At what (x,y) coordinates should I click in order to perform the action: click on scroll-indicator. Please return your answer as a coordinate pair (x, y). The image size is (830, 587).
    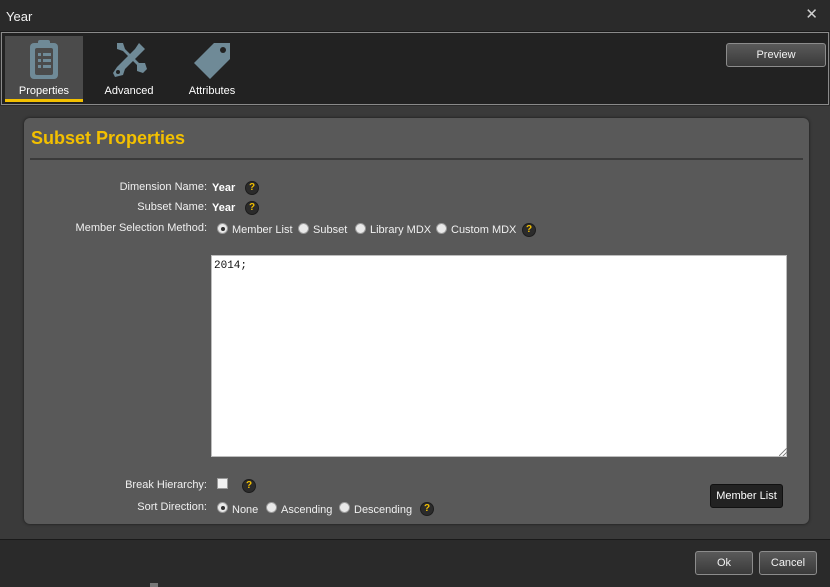
    Looking at the image, I should click on (154, 585).